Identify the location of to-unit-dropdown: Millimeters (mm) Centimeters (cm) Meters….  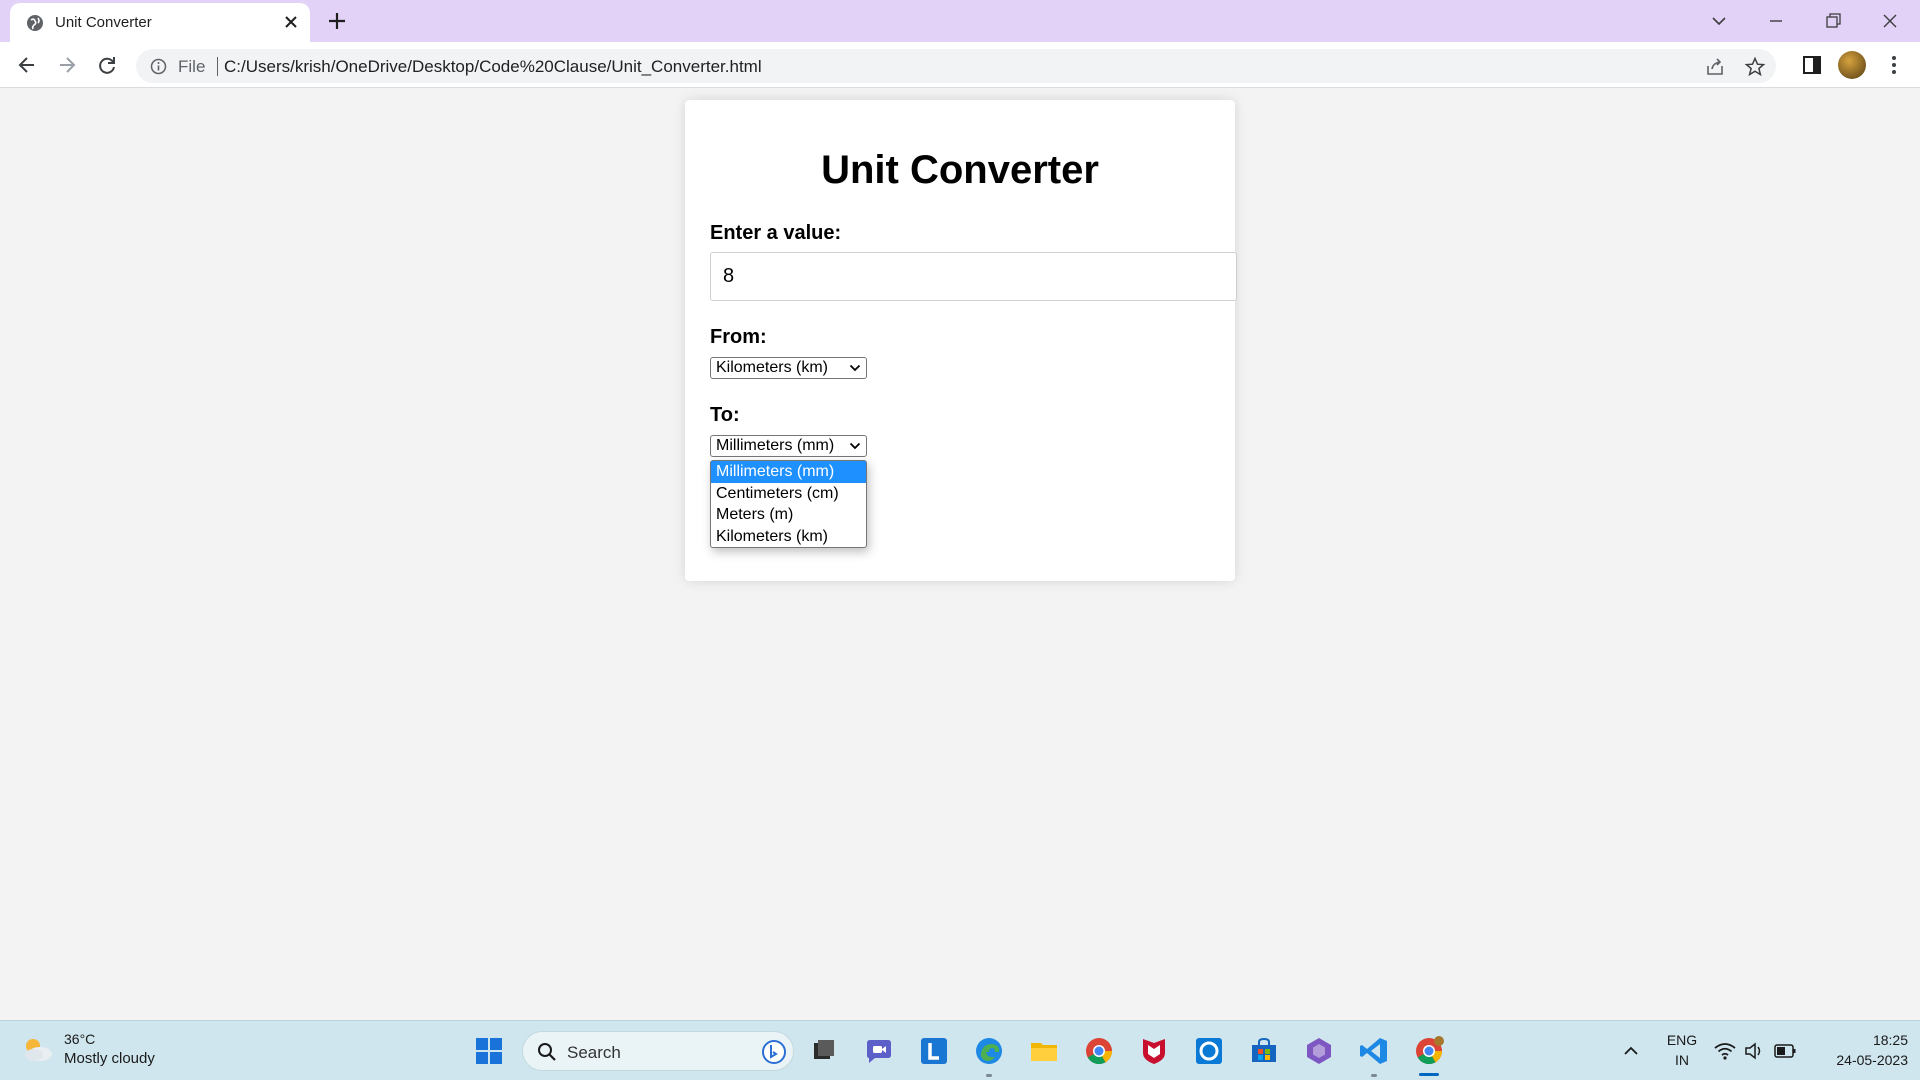
(788, 504).